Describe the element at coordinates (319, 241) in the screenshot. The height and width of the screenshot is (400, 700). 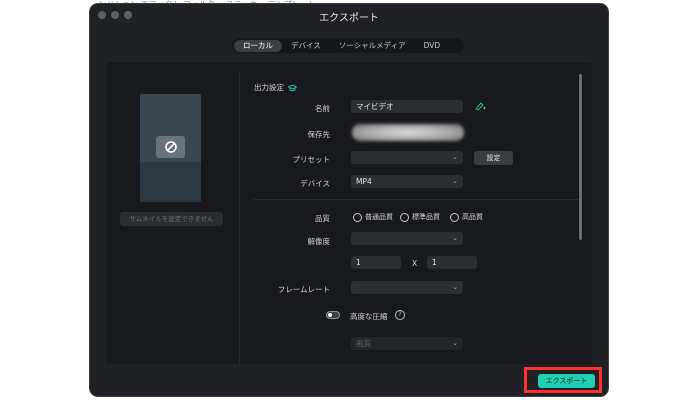
I see `resolution-label: 解像度` at that location.